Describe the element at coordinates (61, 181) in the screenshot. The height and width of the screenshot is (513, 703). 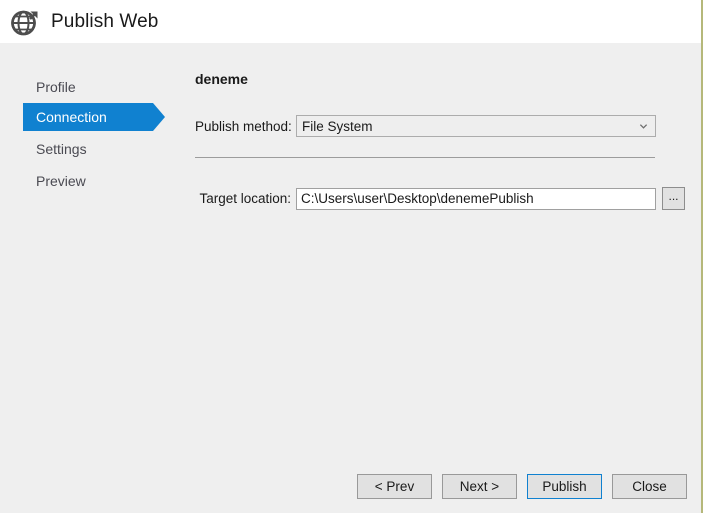
I see `sidebar-item-label: Preview` at that location.